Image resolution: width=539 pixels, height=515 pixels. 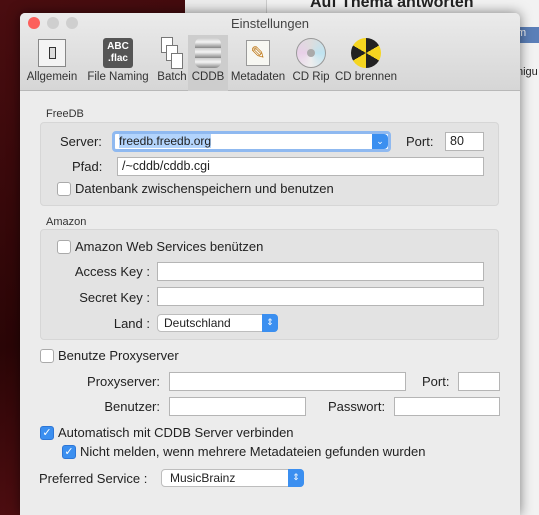 I want to click on amazon-section-label: Amazon, so click(x=66, y=222).